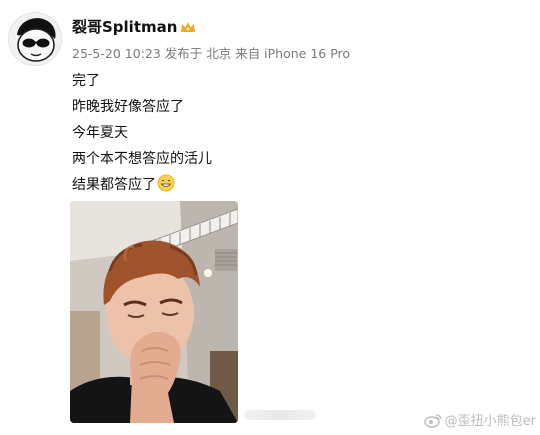 This screenshot has height=435, width=540. Describe the element at coordinates (86, 81) in the screenshot. I see `post-line: 完了` at that location.